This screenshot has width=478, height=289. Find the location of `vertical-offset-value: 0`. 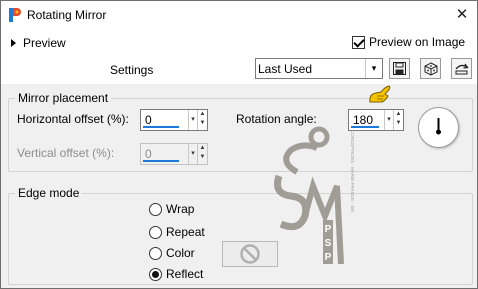

vertical-offset-value: 0 is located at coordinates (148, 154).